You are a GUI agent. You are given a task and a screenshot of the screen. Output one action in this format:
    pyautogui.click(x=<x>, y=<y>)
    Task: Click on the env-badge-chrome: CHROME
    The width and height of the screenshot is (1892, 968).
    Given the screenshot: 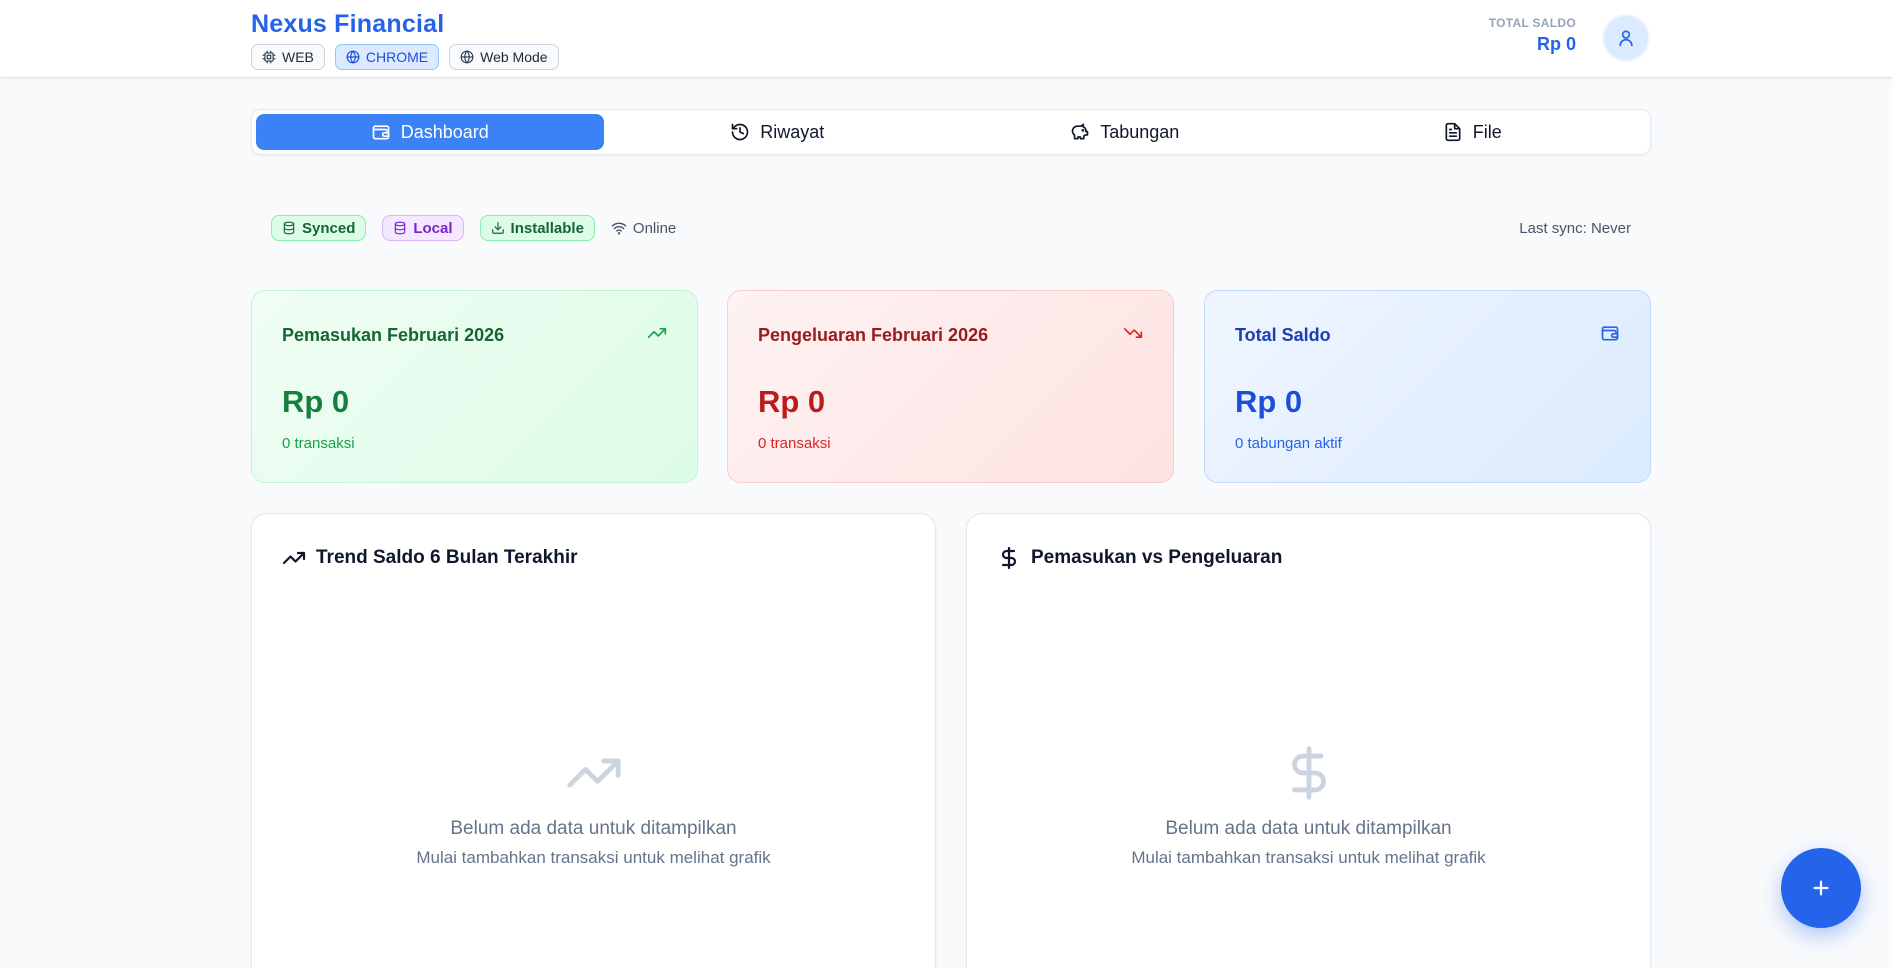 What is the action you would take?
    pyautogui.click(x=387, y=57)
    